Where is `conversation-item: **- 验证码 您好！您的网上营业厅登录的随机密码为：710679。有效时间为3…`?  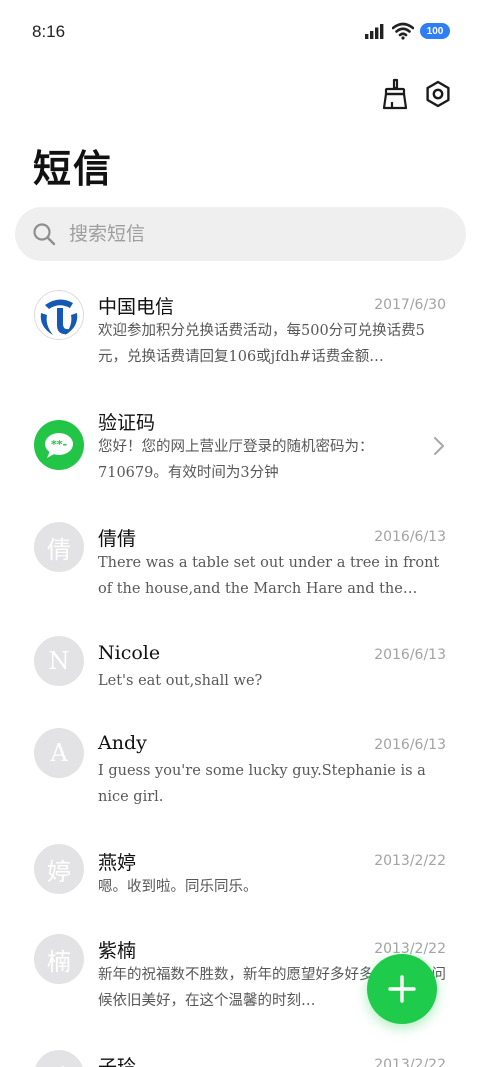 conversation-item: **- 验证码 您好！您的网上营业厅登录的随机密码为：710679。有效时间为3… is located at coordinates (240, 444).